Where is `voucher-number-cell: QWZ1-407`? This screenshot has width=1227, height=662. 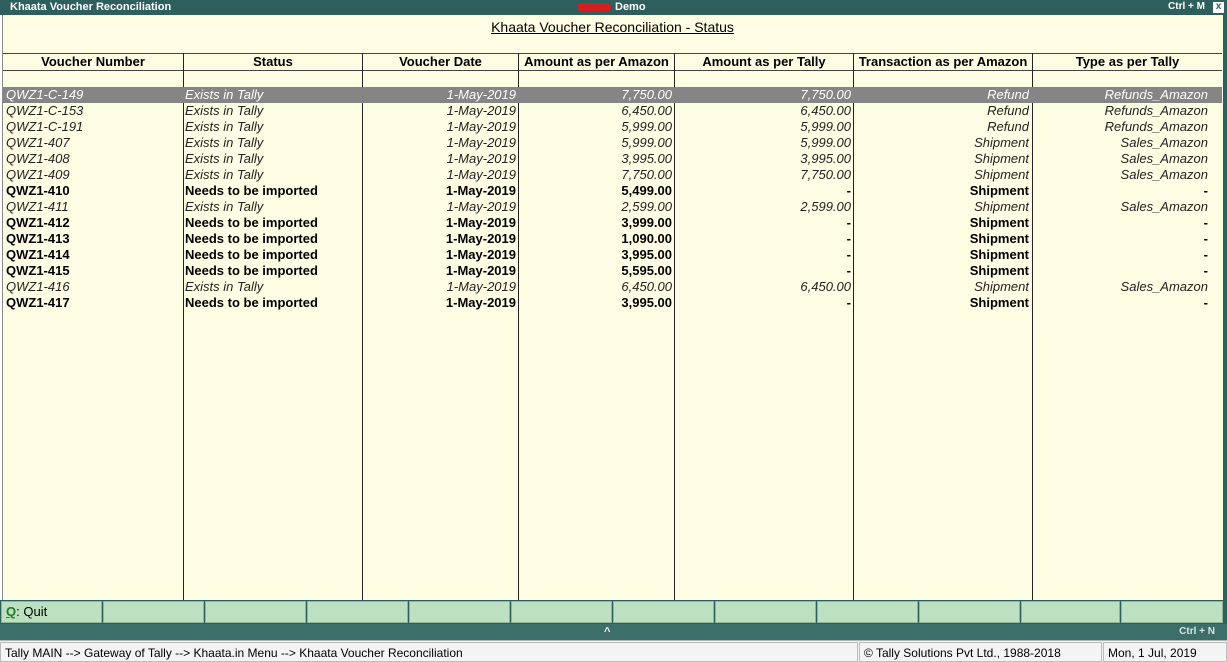 voucher-number-cell: QWZ1-407 is located at coordinates (38, 142).